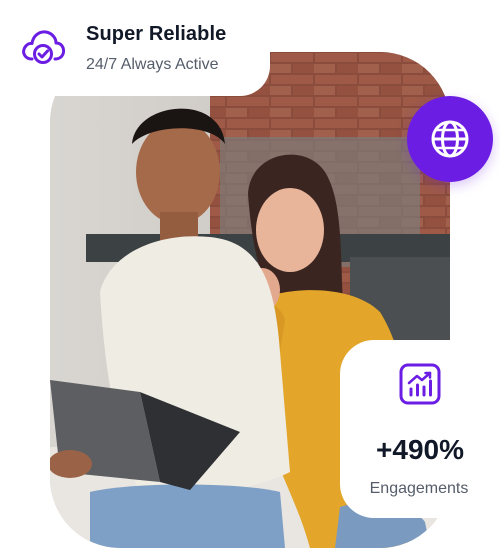 The width and height of the screenshot is (500, 550). What do you see at coordinates (419, 488) in the screenshot?
I see `engagement-label: Engagements` at bounding box center [419, 488].